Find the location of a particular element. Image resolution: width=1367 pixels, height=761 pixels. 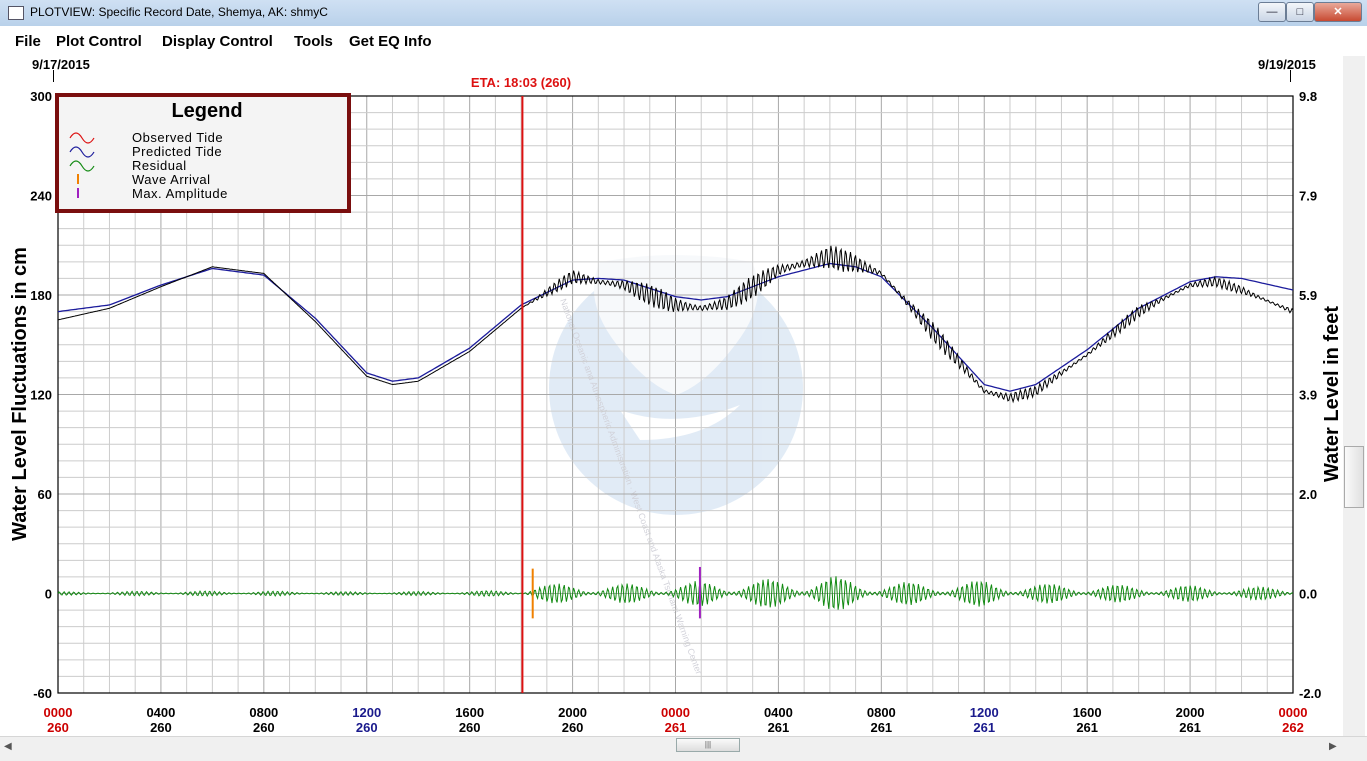

horizontal-scroll-thumb: ||| is located at coordinates (708, 745).